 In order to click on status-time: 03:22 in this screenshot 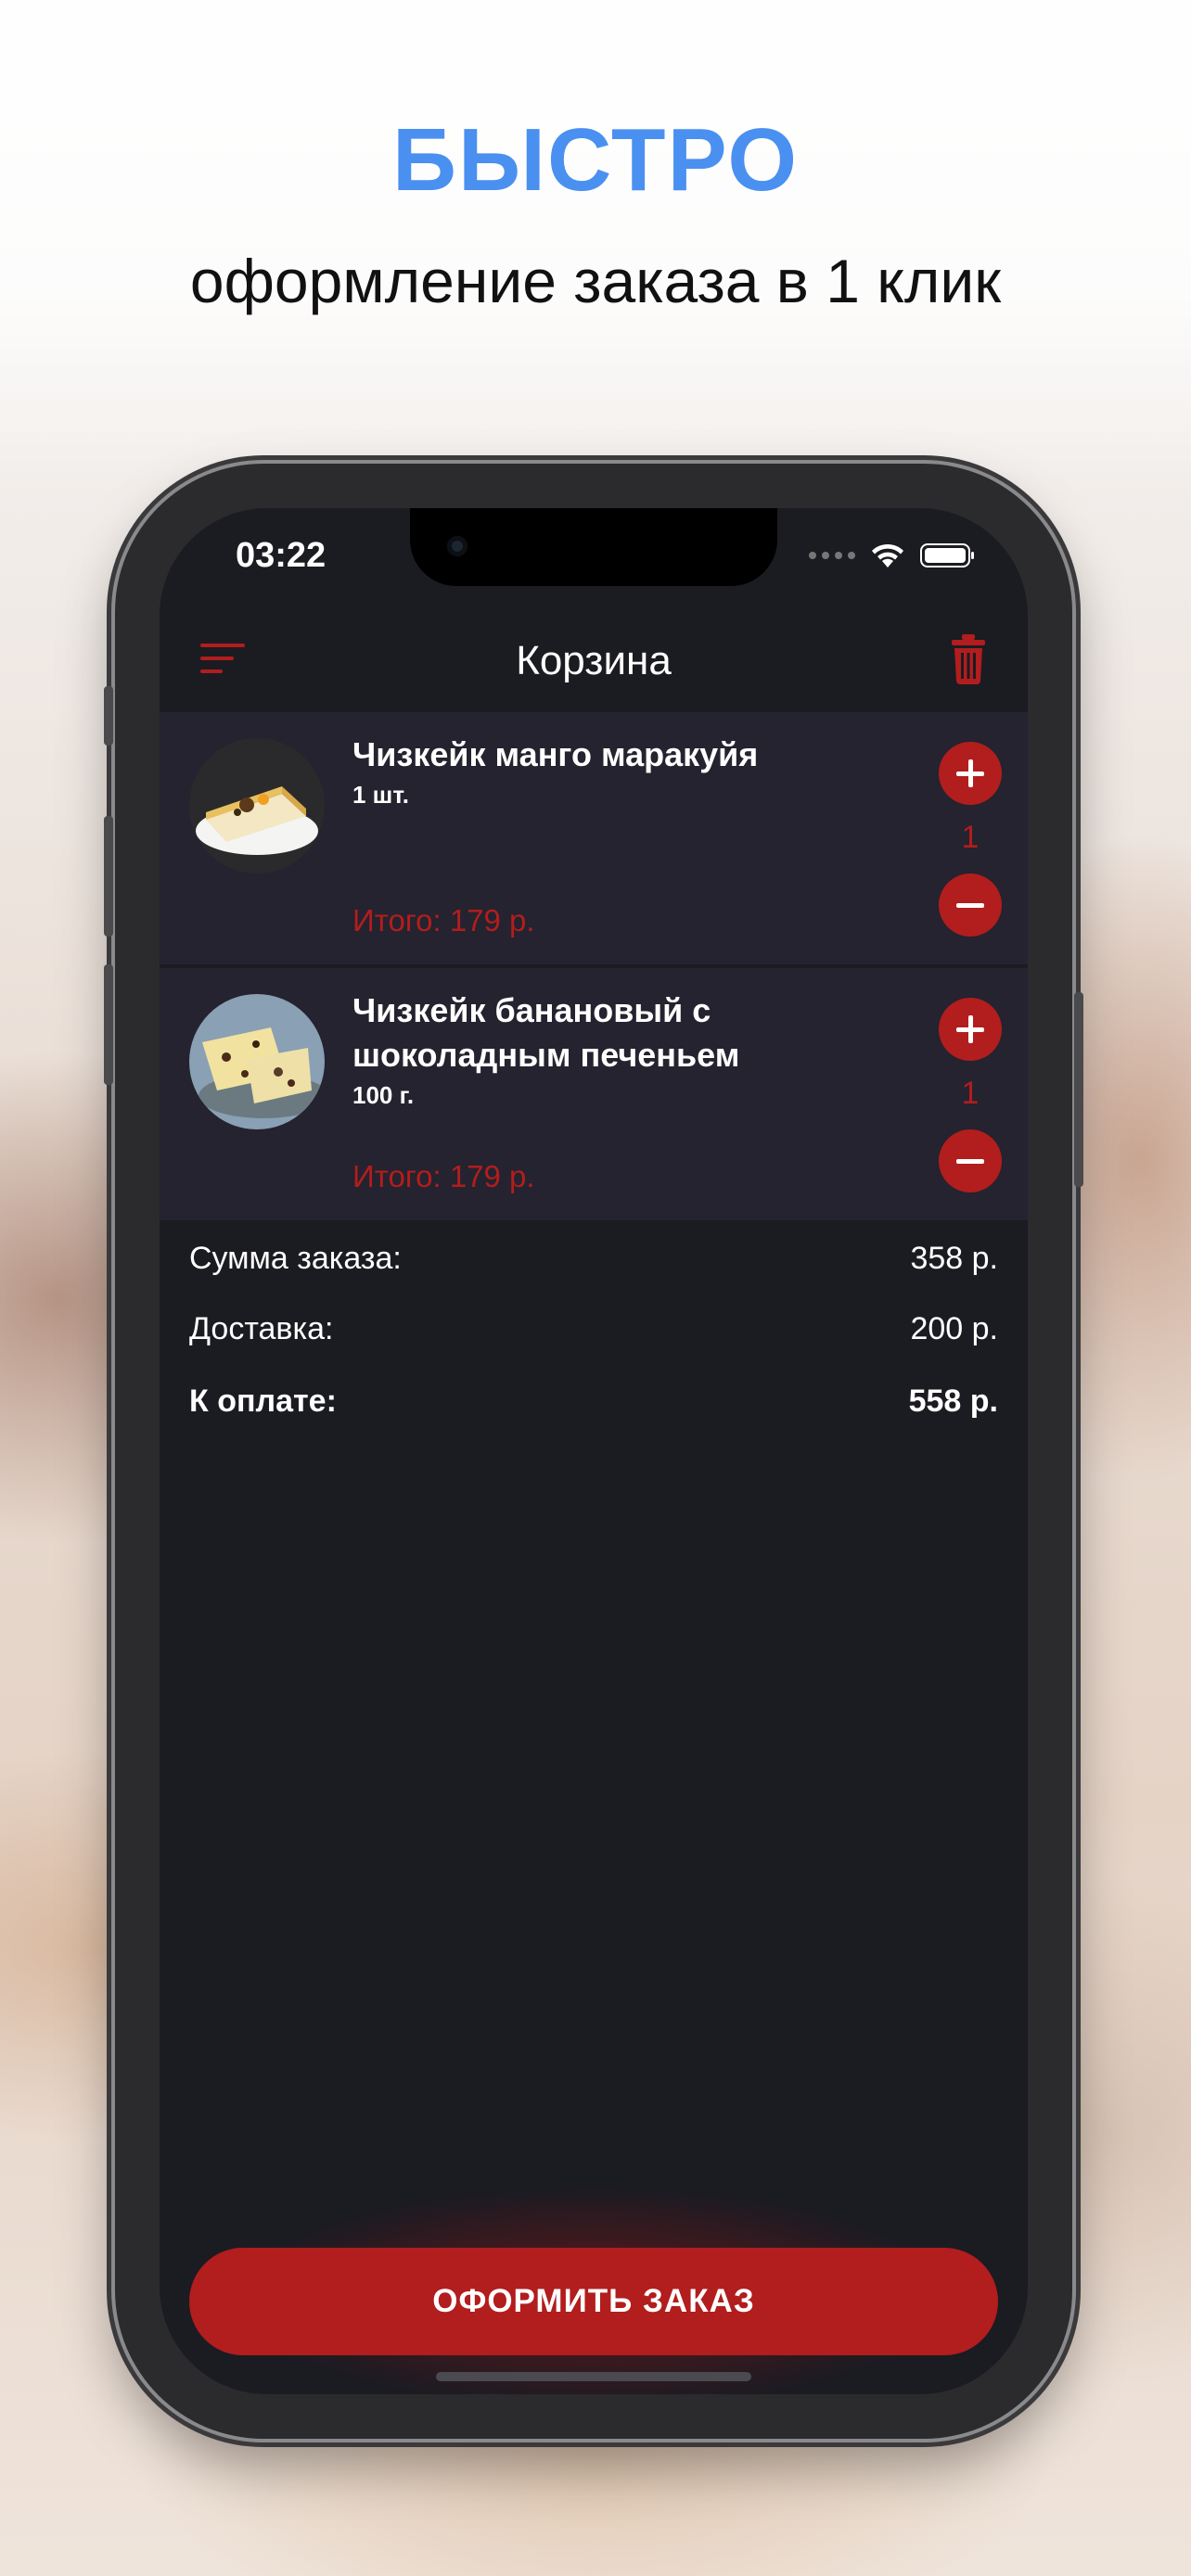, I will do `click(281, 555)`.